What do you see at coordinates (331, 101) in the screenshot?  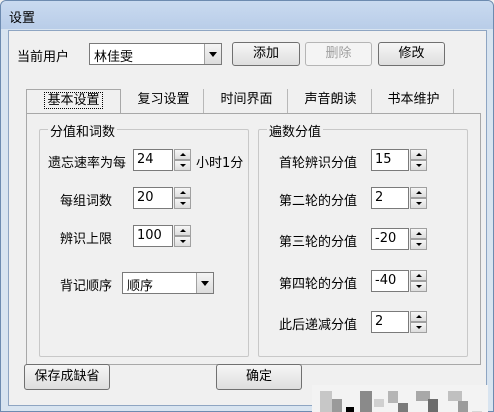 I see `tab-voice-reading: 声音朗读` at bounding box center [331, 101].